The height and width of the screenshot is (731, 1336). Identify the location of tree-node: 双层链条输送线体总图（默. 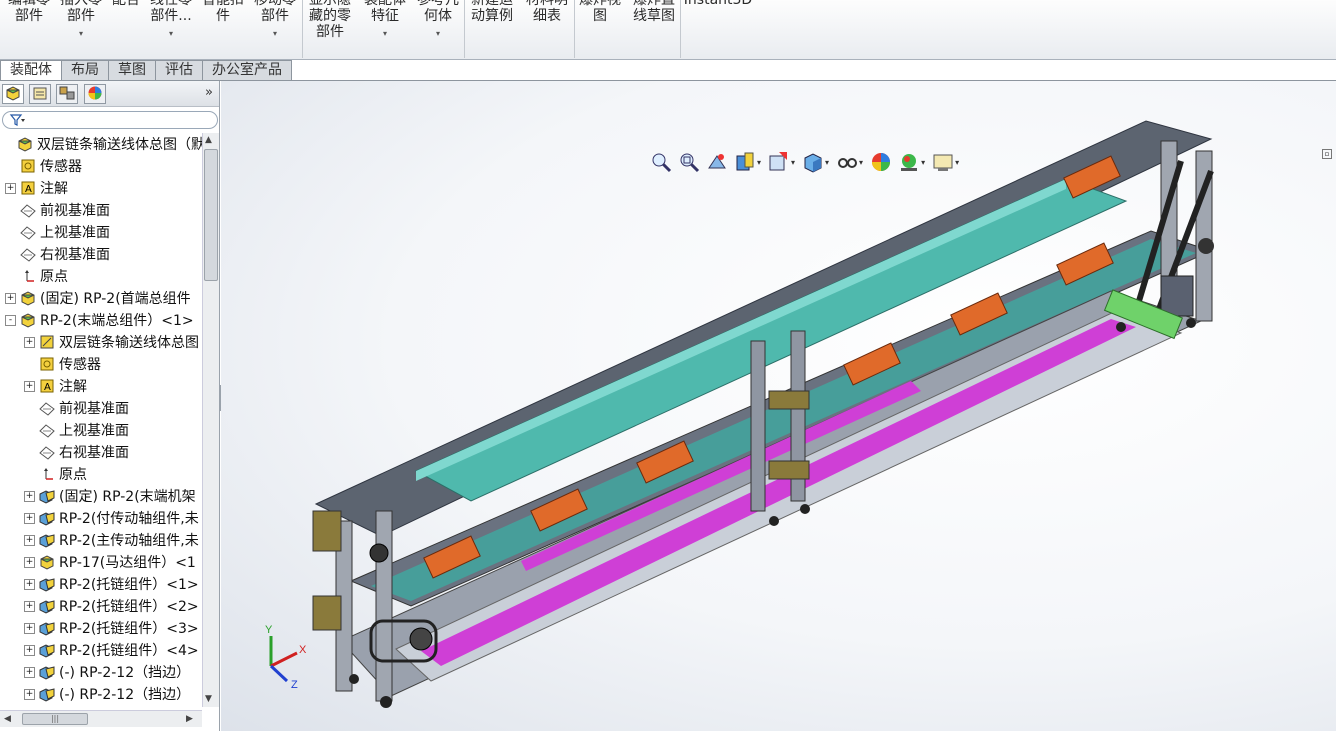
(102, 144).